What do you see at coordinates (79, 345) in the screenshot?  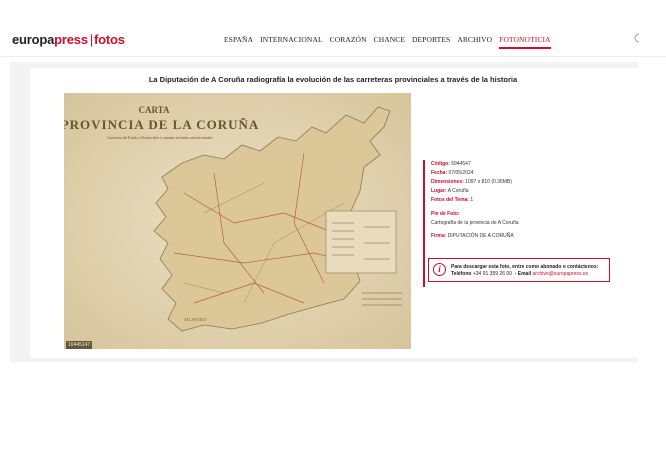 I see `photo-code-badge: 10445147` at bounding box center [79, 345].